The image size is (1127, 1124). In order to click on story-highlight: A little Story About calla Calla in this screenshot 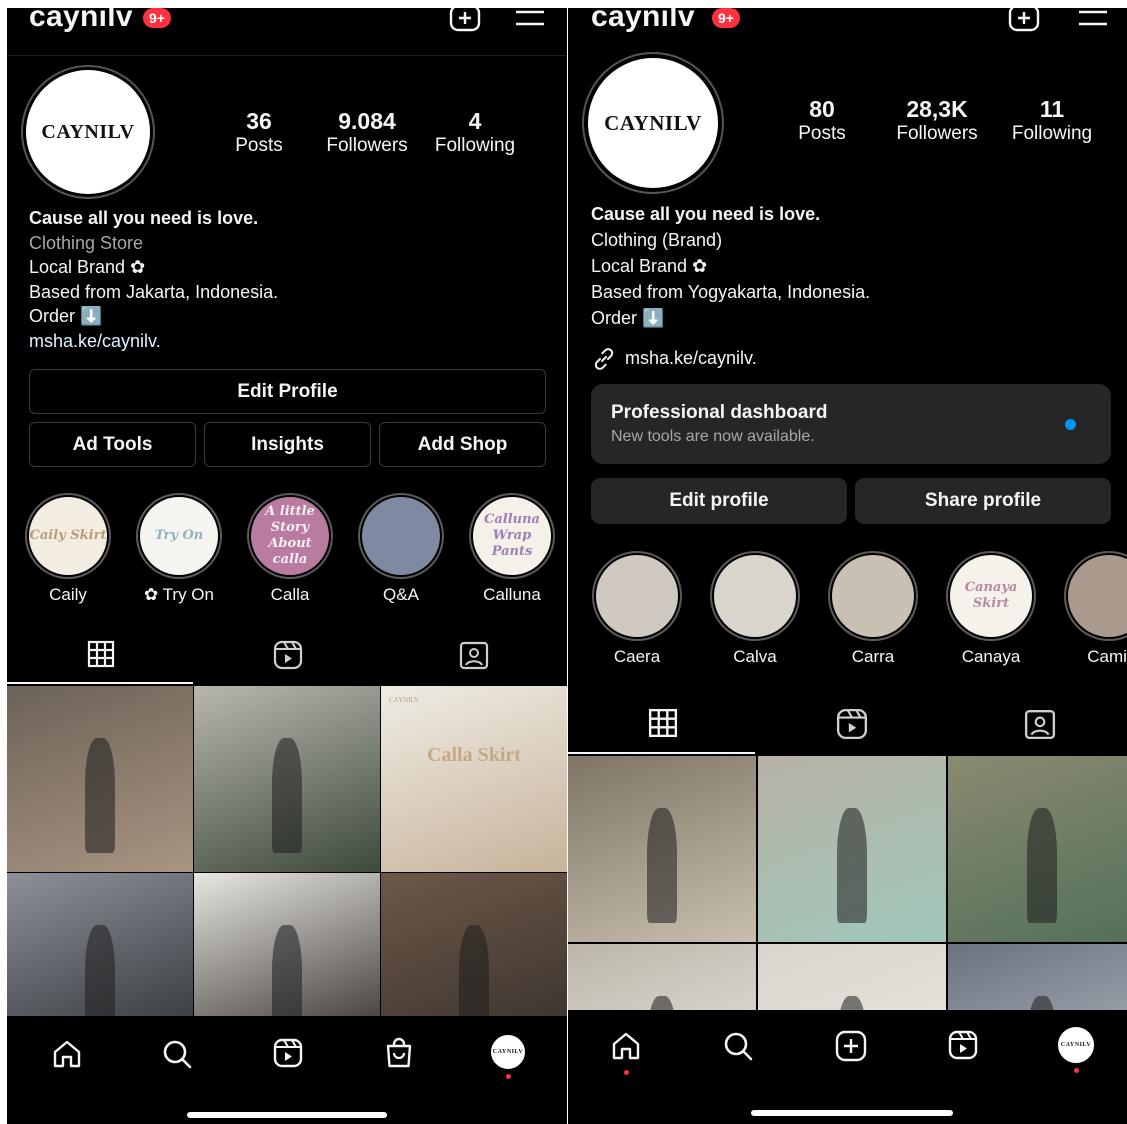, I will do `click(290, 549)`.